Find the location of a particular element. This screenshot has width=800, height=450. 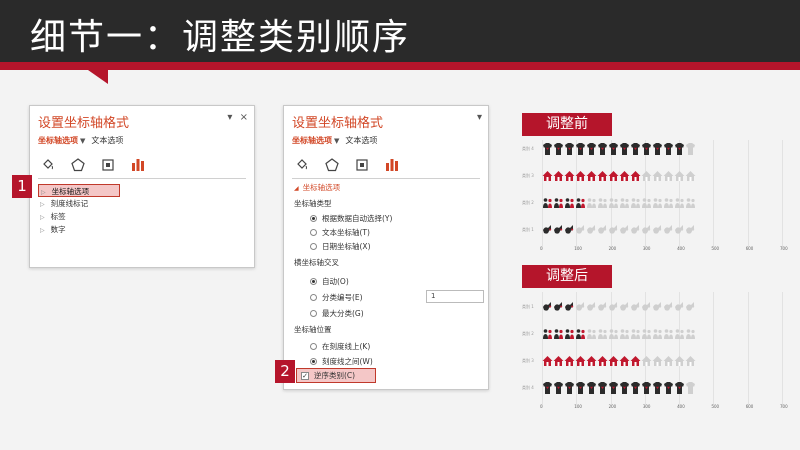

axis-tick-label: 500 is located at coordinates (715, 406).